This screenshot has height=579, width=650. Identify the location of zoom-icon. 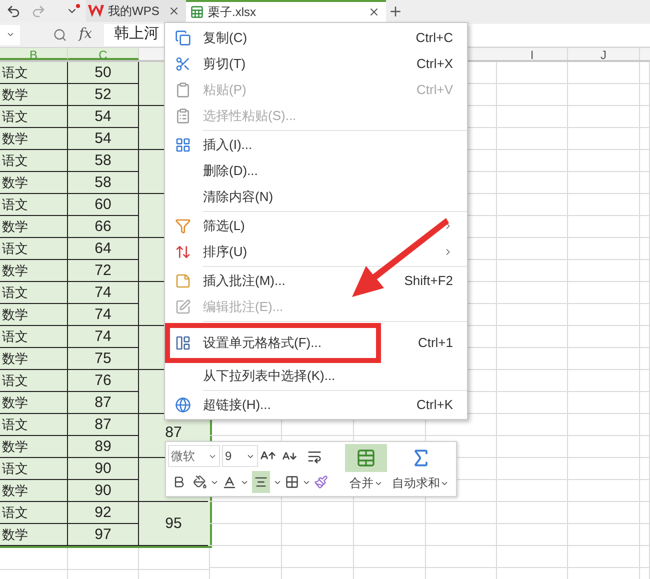
(60, 35).